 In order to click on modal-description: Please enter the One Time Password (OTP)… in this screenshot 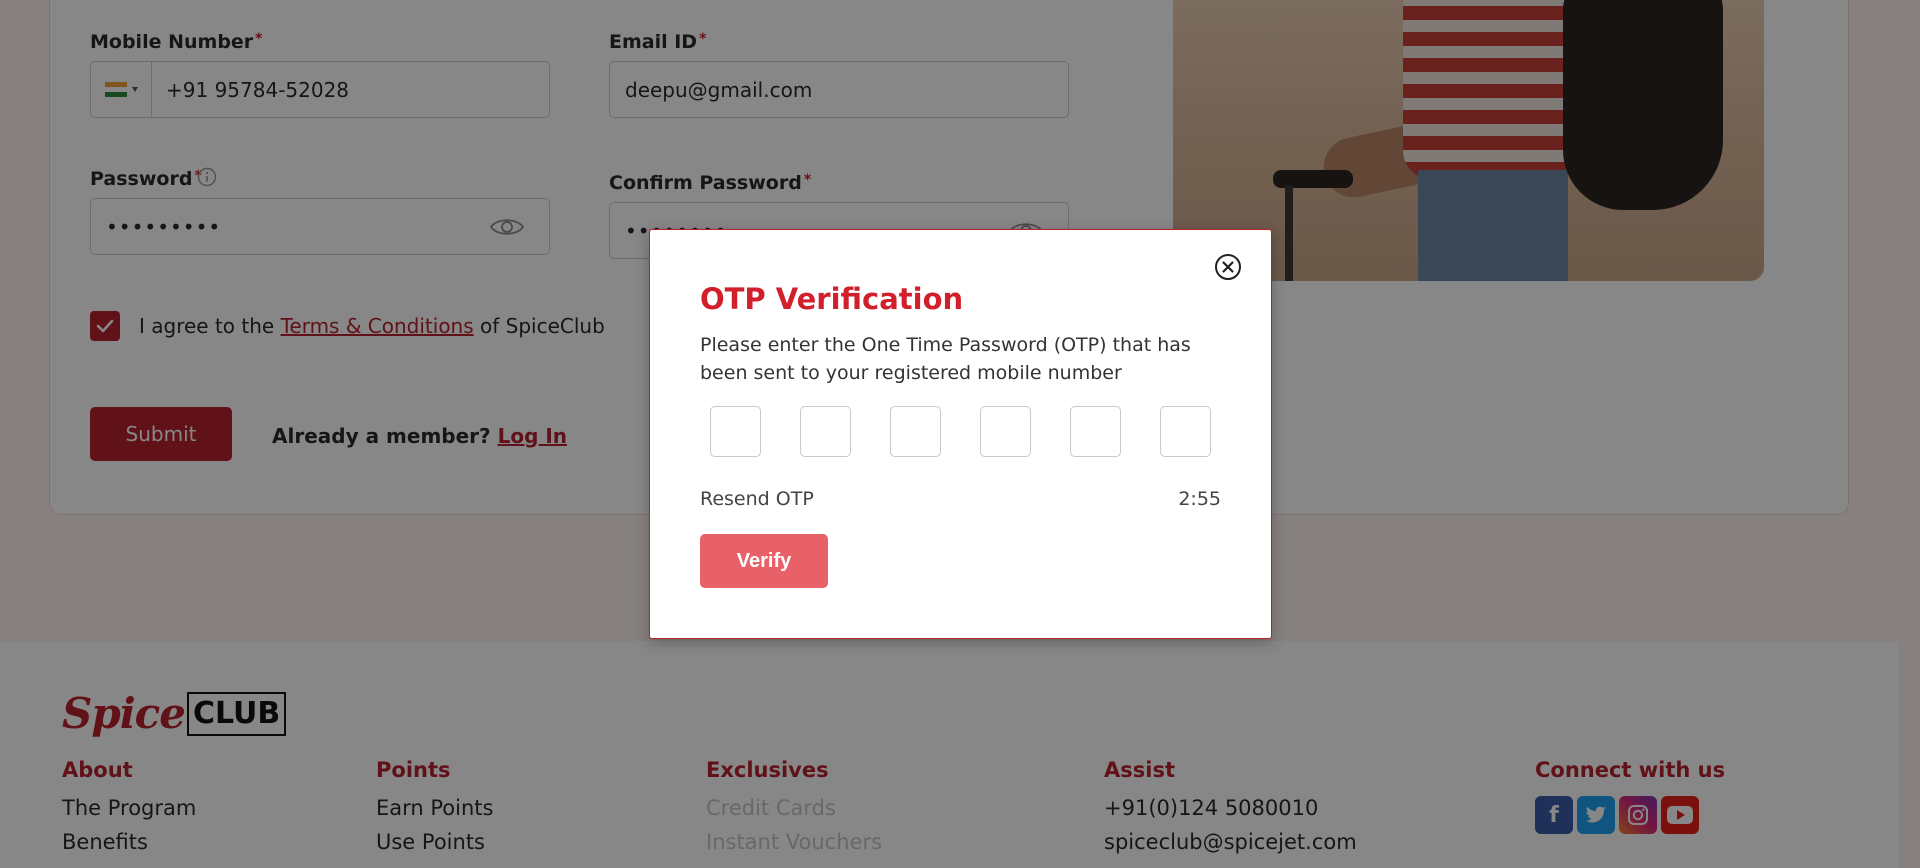, I will do `click(945, 359)`.